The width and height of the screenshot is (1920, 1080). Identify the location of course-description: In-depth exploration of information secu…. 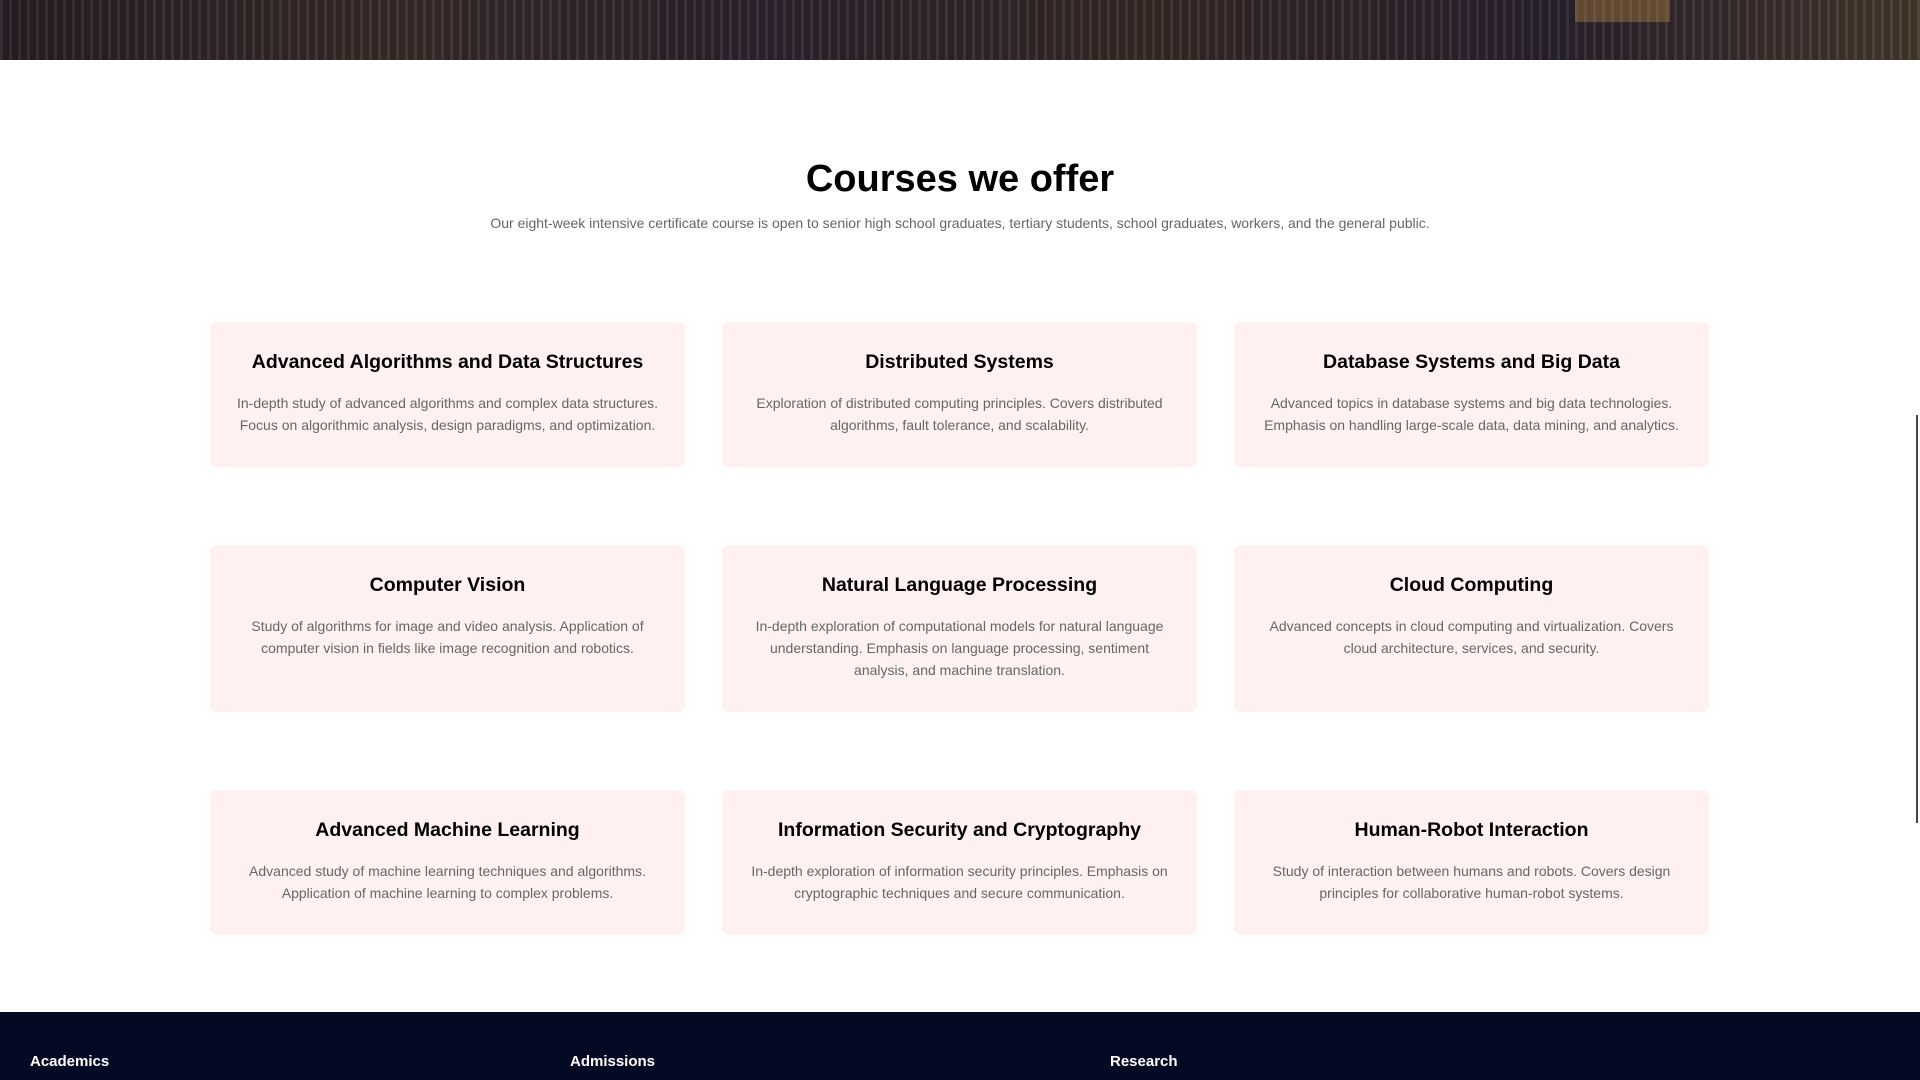
(959, 882).